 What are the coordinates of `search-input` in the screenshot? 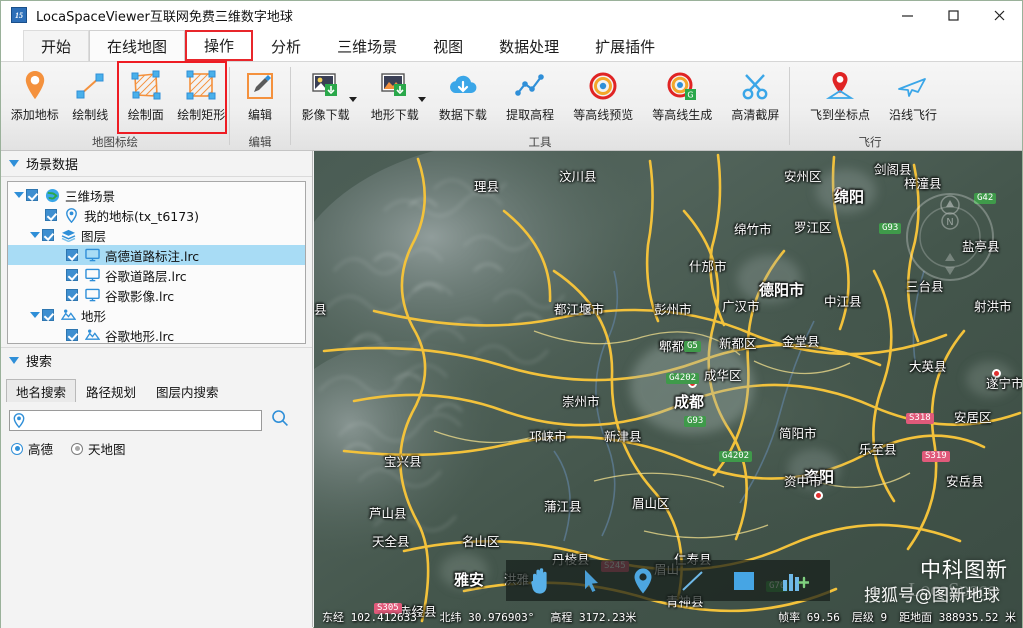 It's located at (143, 420).